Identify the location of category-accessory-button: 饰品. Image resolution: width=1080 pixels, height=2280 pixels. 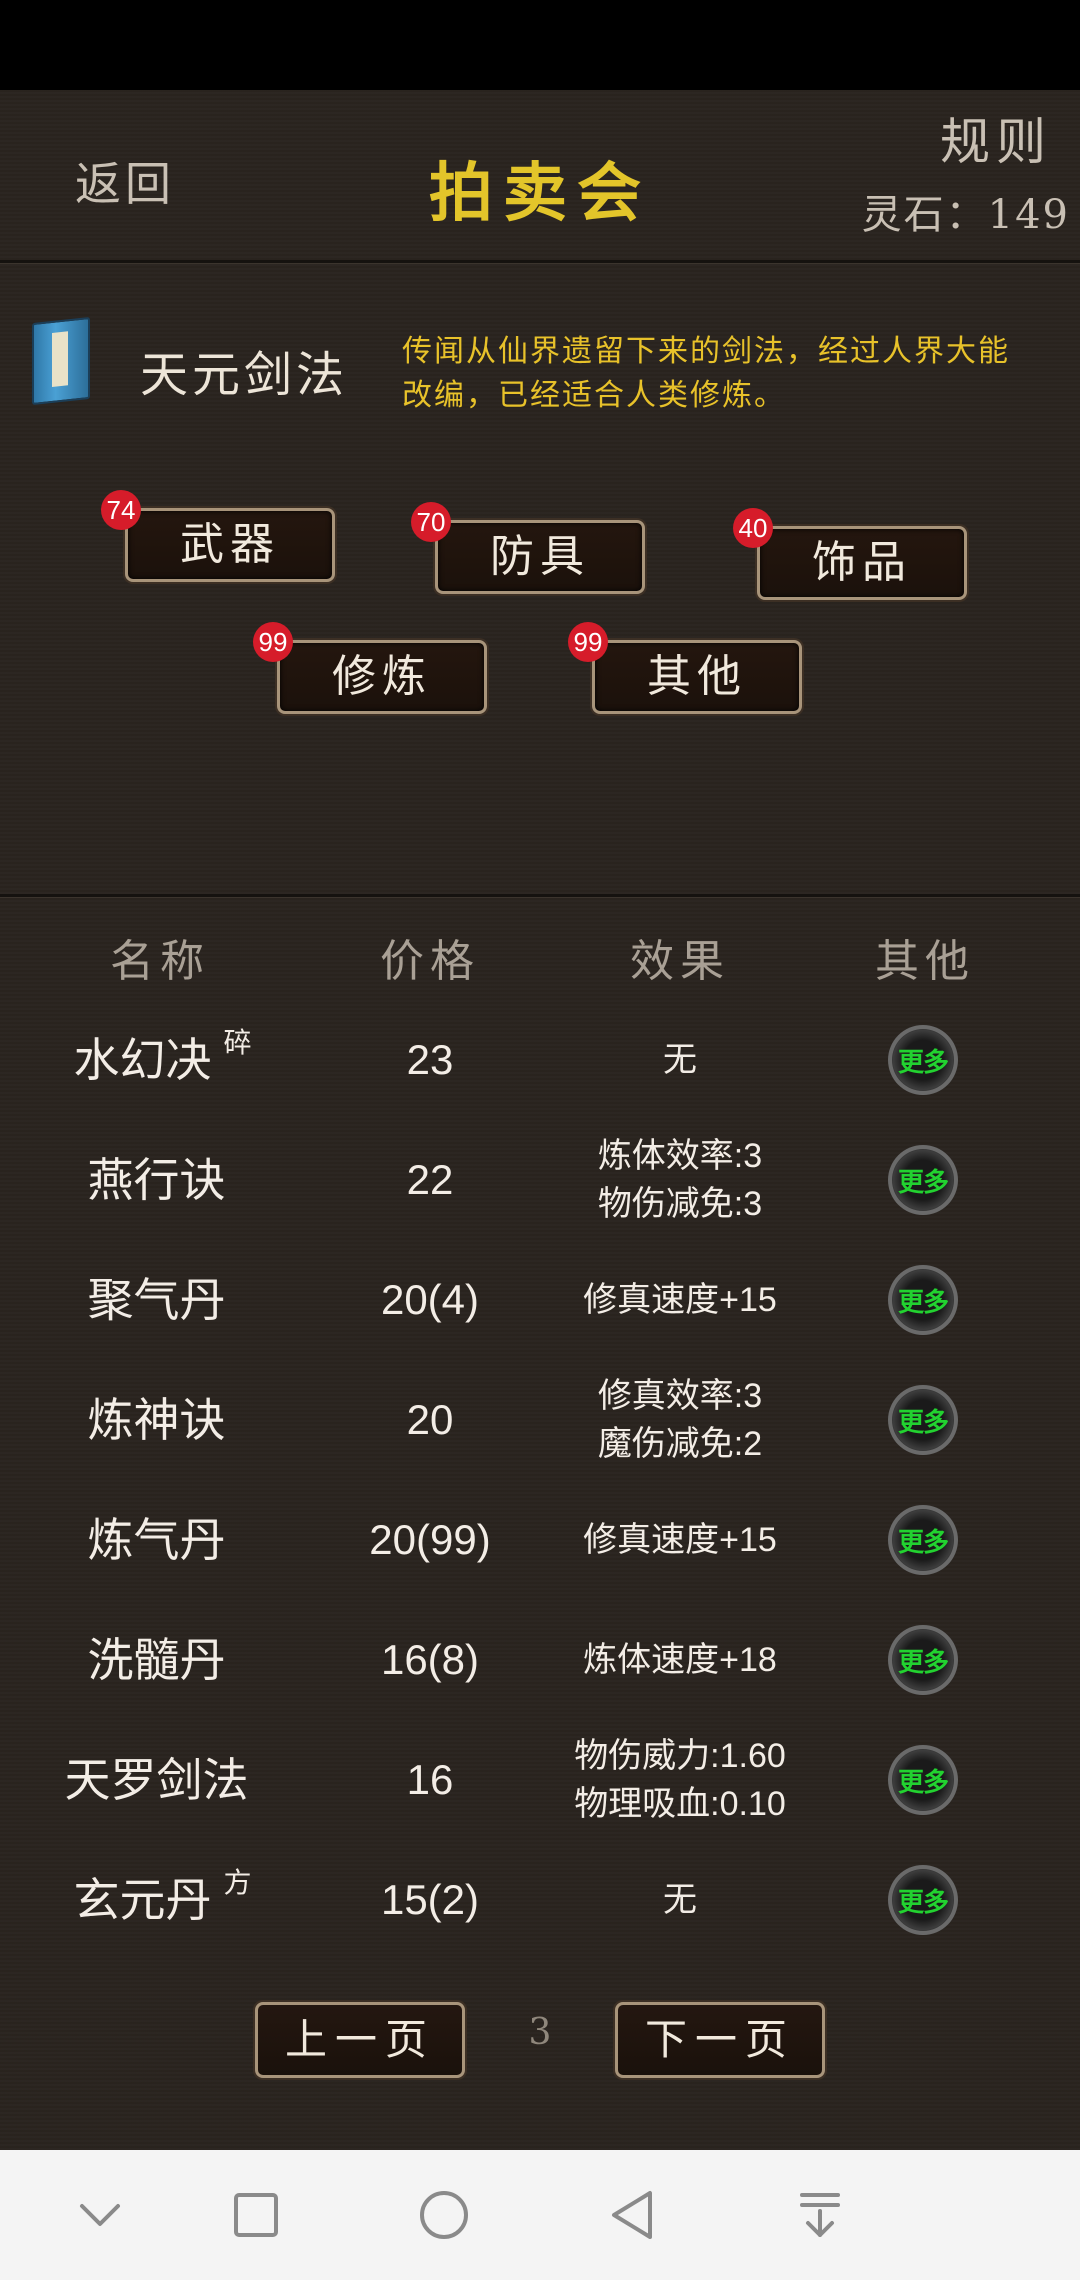
(862, 563).